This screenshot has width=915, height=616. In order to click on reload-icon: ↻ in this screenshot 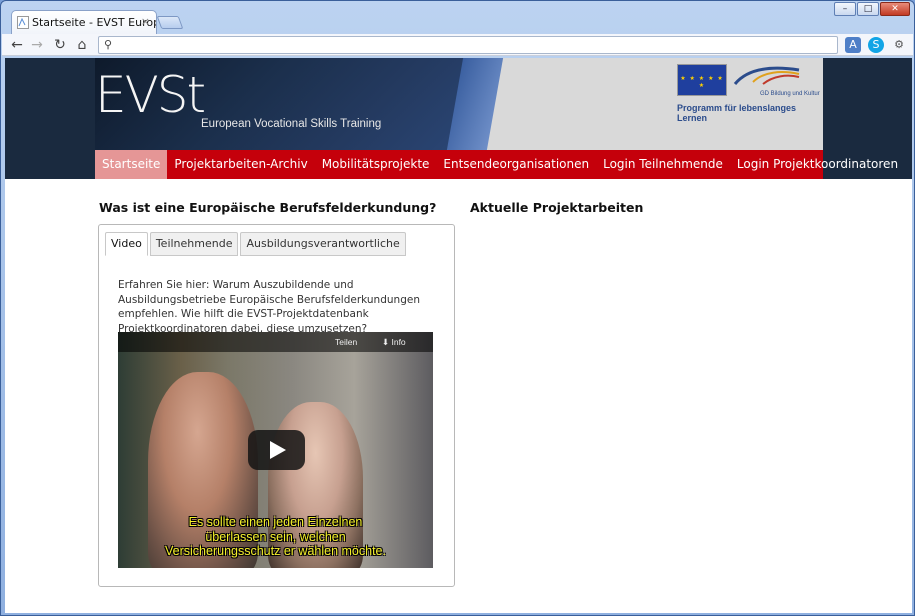, I will do `click(60, 45)`.